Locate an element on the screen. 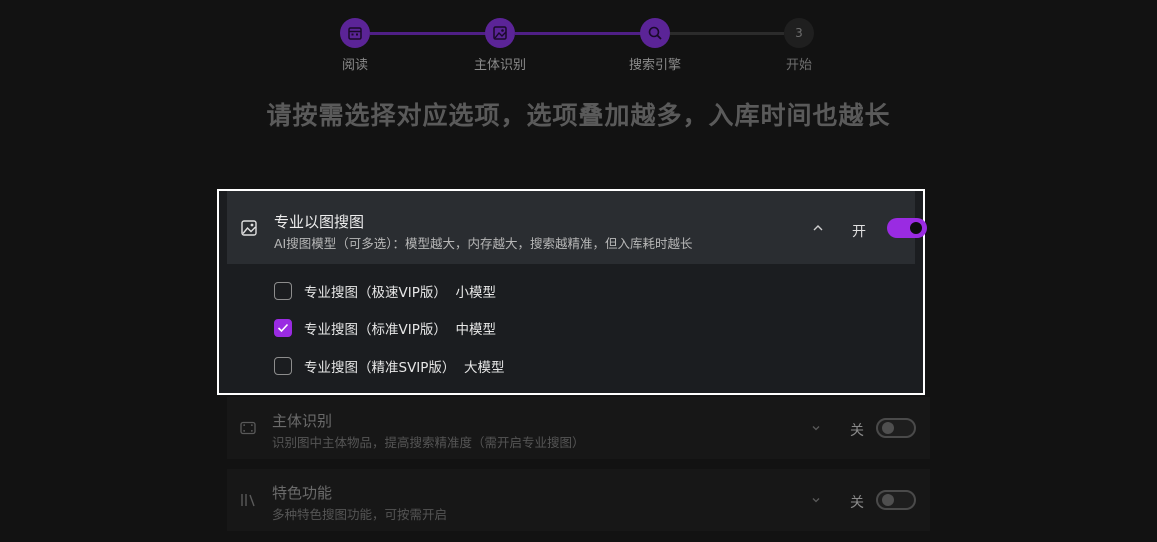 Image resolution: width=1157 pixels, height=542 pixels. section-subtitle: 多种特色搜图功能，可按需开启 is located at coordinates (360, 514).